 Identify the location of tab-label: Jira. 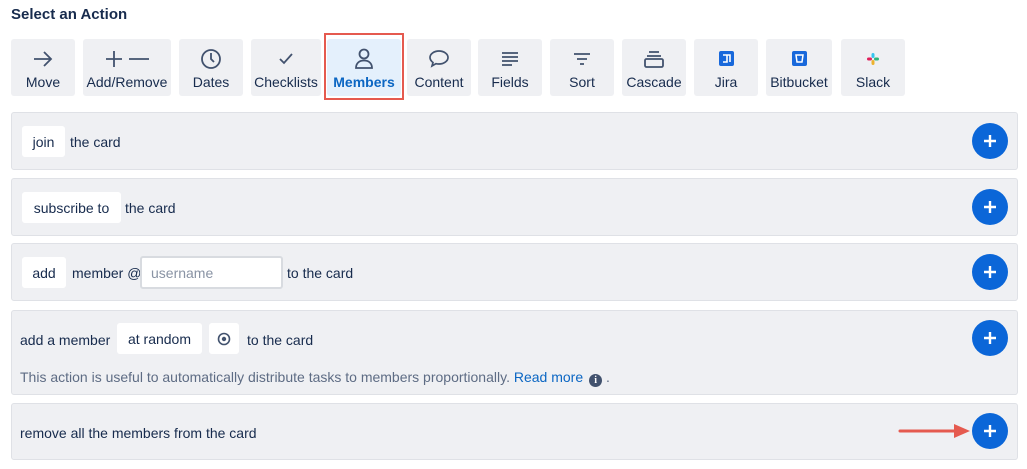
(726, 81).